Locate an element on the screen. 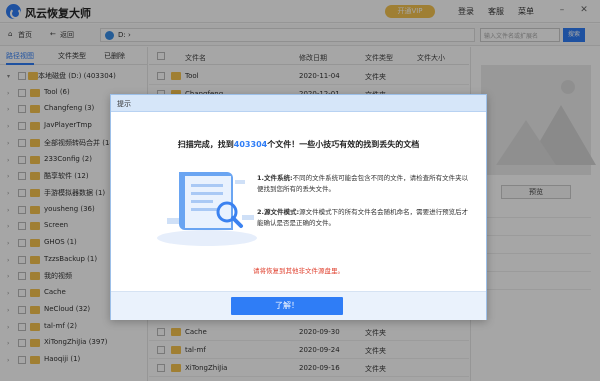  document-search-icon is located at coordinates (207, 209).